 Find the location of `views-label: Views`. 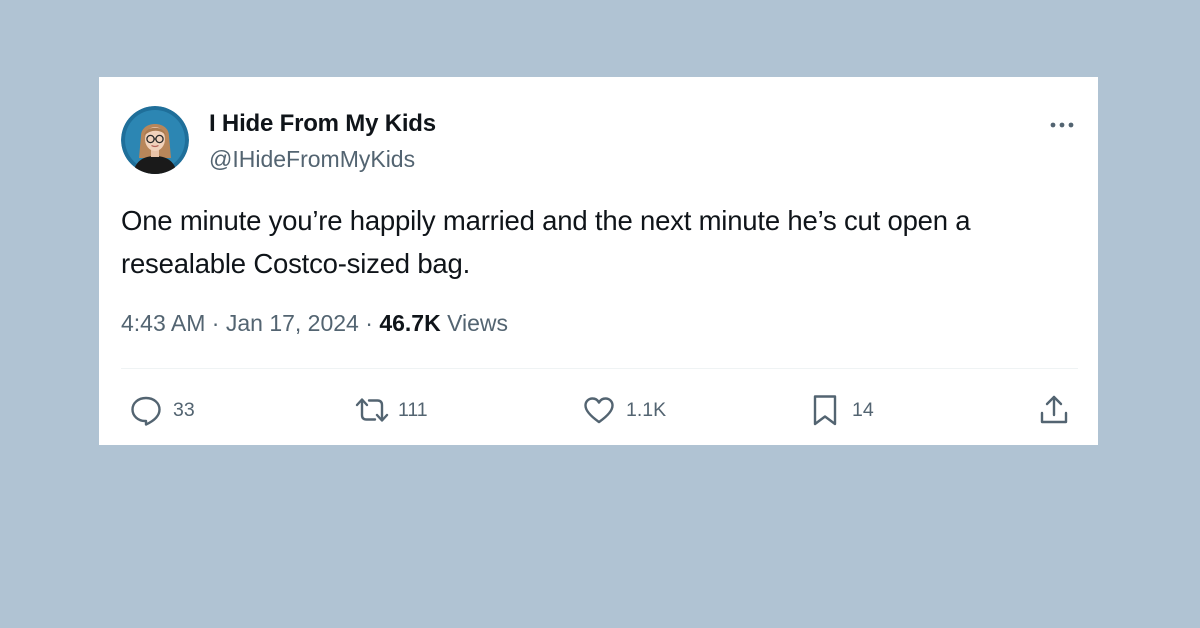

views-label: Views is located at coordinates (474, 323).